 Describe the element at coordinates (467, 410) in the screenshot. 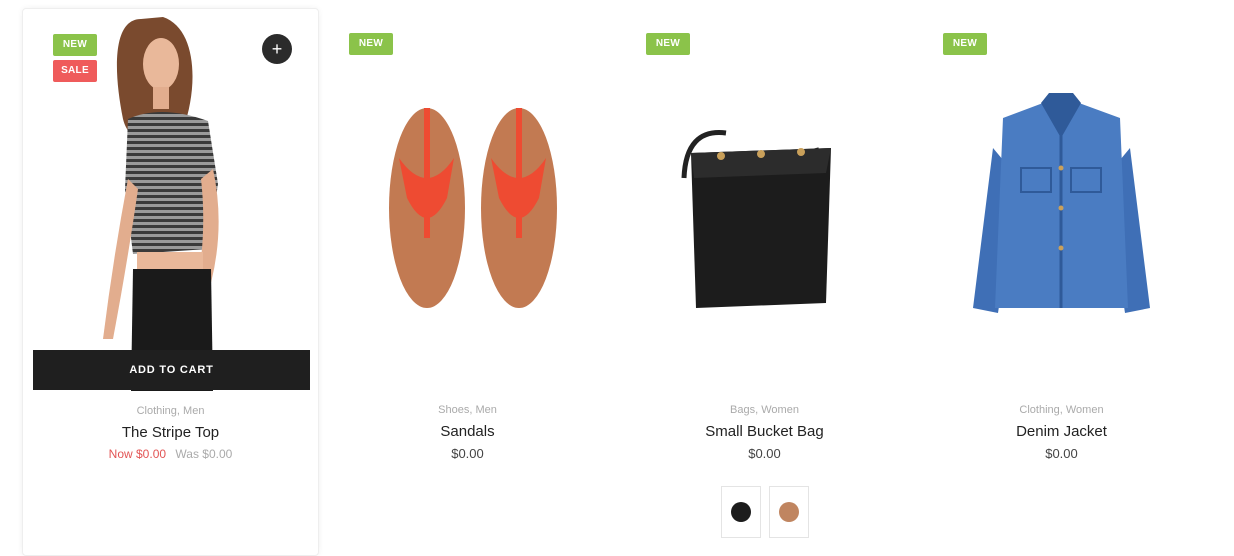

I see `product-category: Shoes, Men` at that location.